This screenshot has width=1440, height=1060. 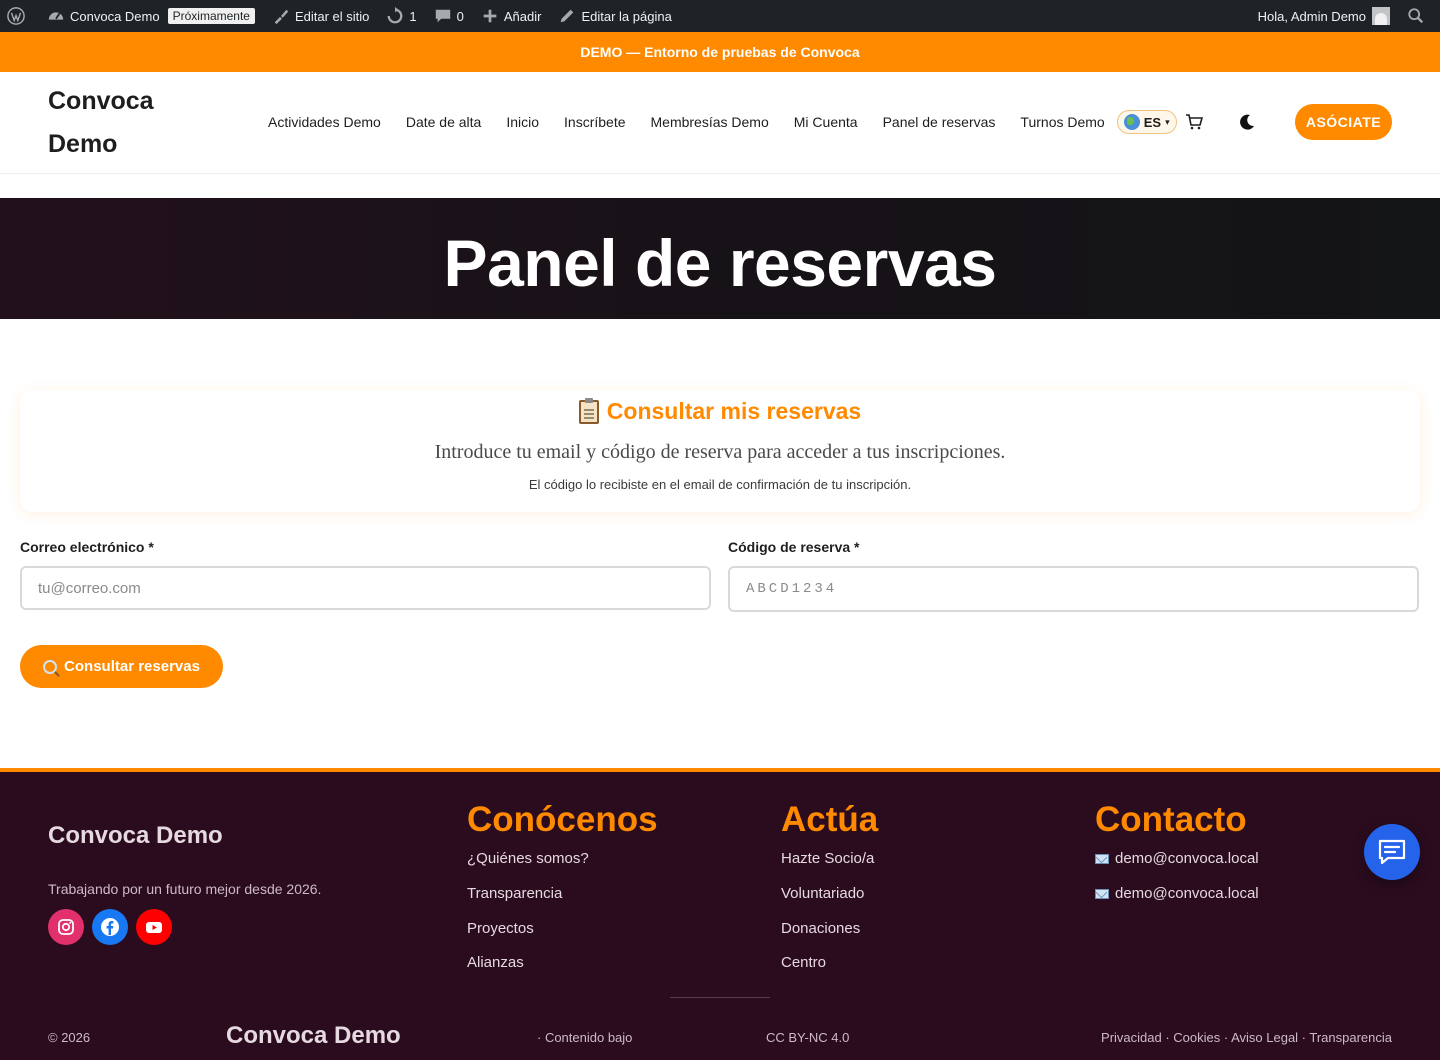 I want to click on footer-link-voluntariado: Voluntariado, so click(x=822, y=893).